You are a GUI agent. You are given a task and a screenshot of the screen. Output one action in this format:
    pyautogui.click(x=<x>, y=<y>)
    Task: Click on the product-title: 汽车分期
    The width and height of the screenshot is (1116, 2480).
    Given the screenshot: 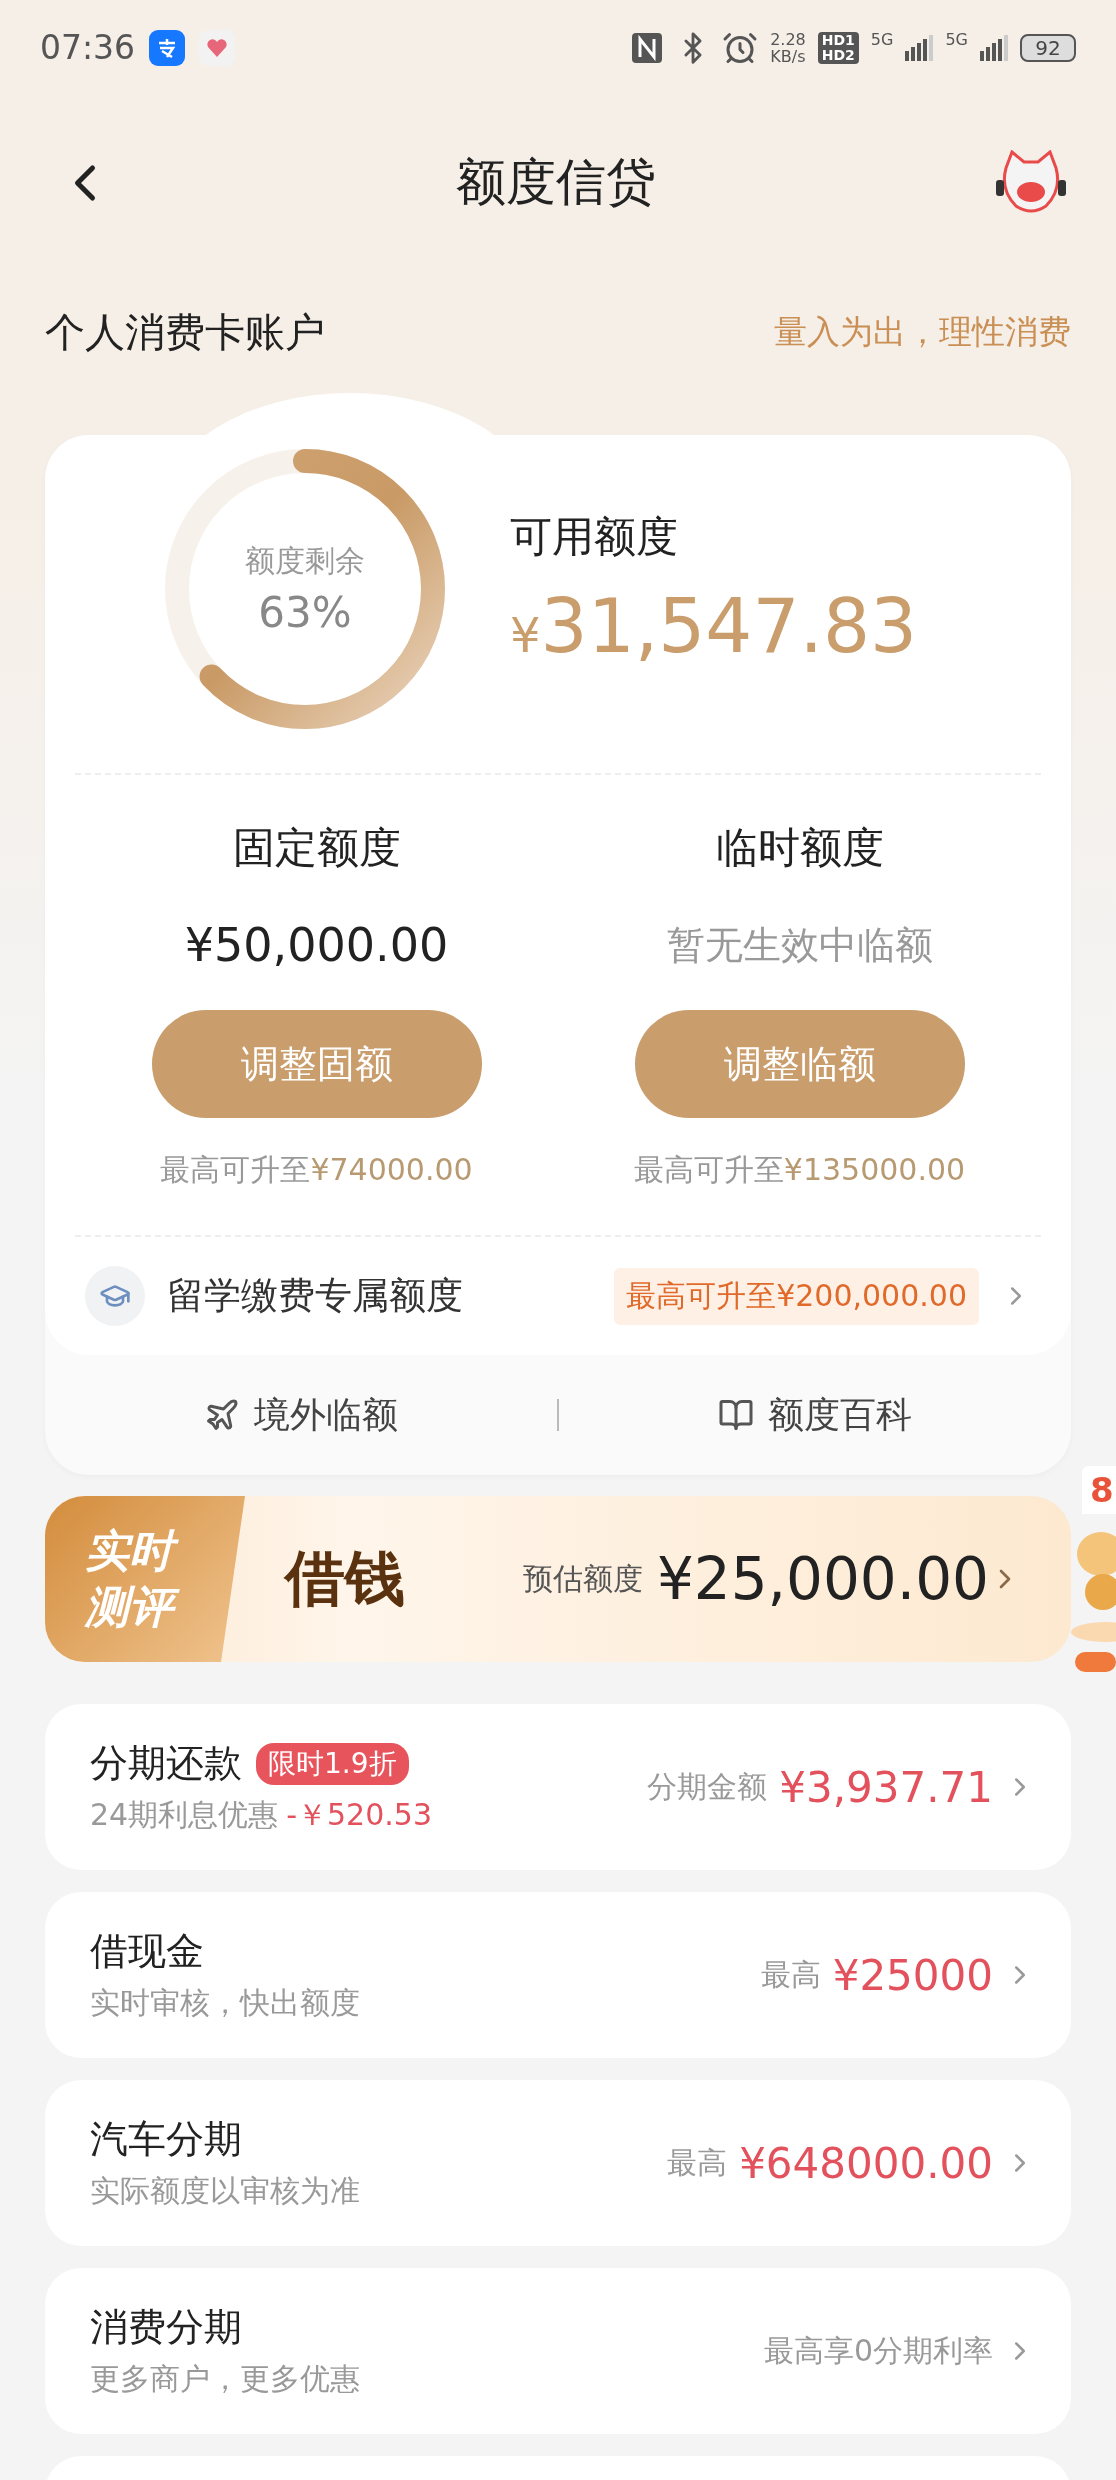 What is the action you would take?
    pyautogui.click(x=166, y=2139)
    